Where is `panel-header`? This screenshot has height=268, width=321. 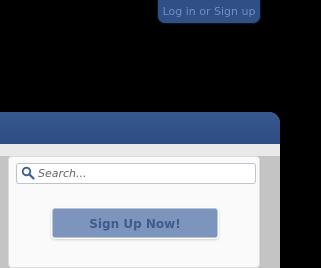
panel-header is located at coordinates (140, 128).